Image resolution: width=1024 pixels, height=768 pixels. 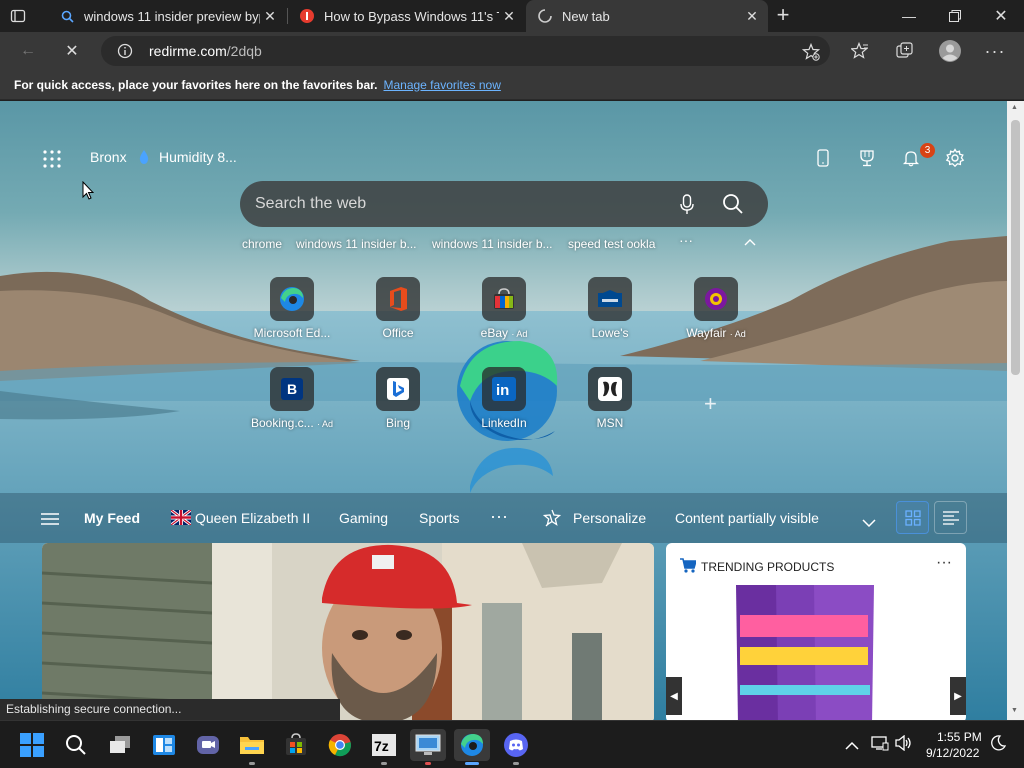 What do you see at coordinates (710, 404) in the screenshot?
I see `add-quick-link-button: +` at bounding box center [710, 404].